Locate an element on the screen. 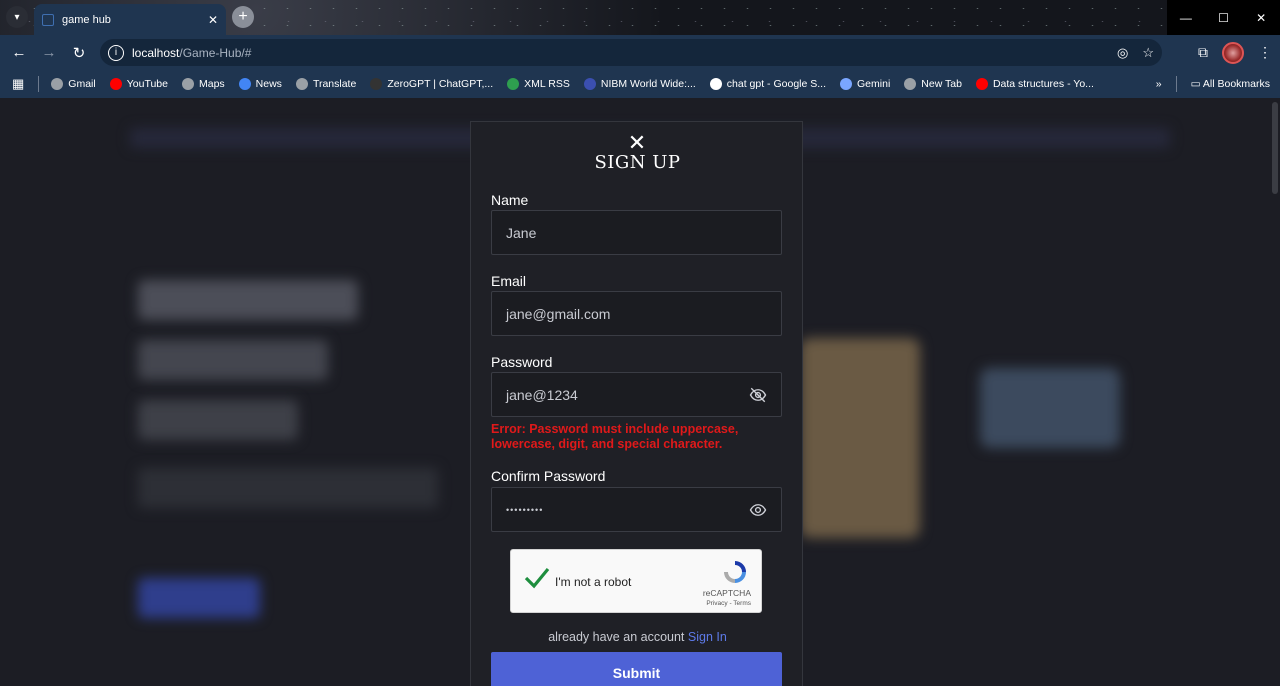  bookmark-item: New Tab is located at coordinates (933, 84).